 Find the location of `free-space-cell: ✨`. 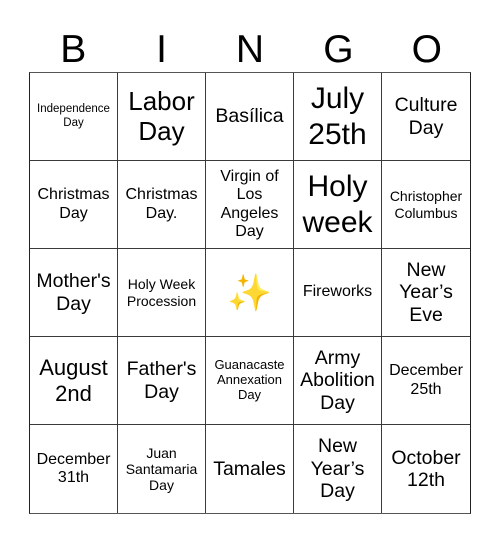

free-space-cell: ✨ is located at coordinates (250, 293).